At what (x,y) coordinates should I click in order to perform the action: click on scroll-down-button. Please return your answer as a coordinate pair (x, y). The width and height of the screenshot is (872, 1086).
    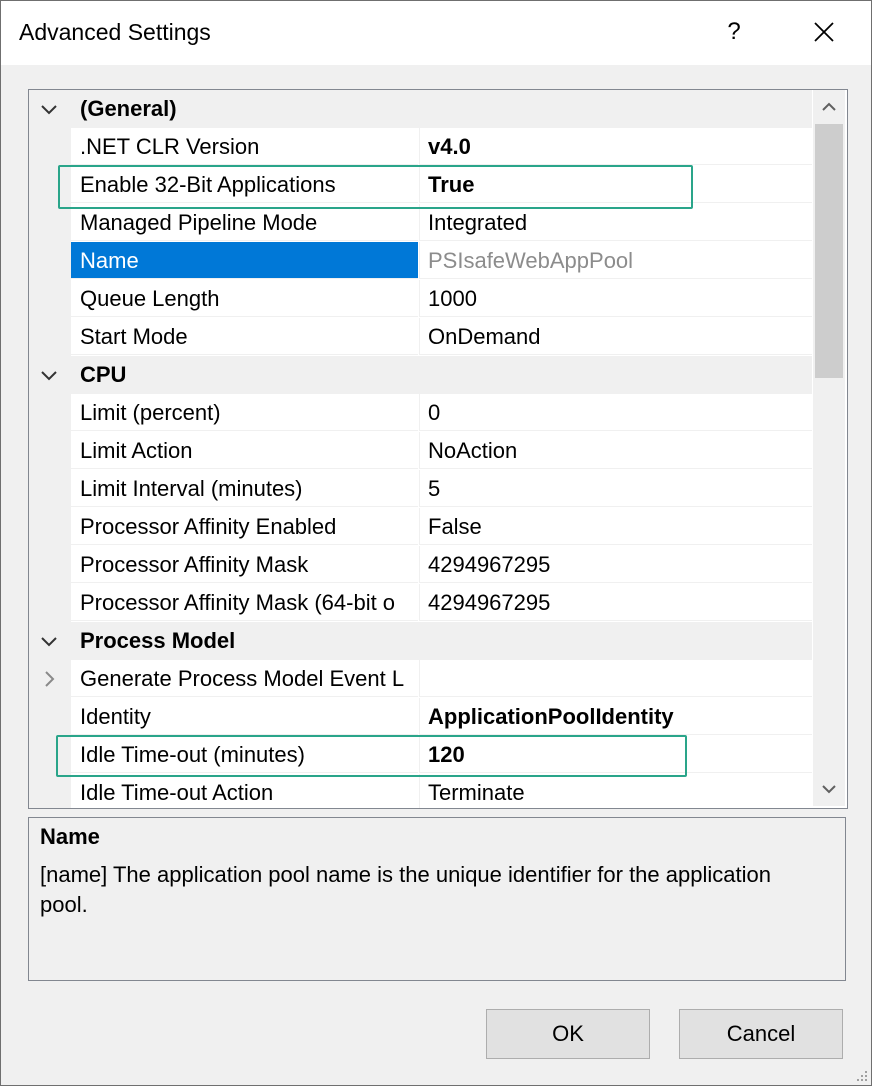
    Looking at the image, I should click on (829, 789).